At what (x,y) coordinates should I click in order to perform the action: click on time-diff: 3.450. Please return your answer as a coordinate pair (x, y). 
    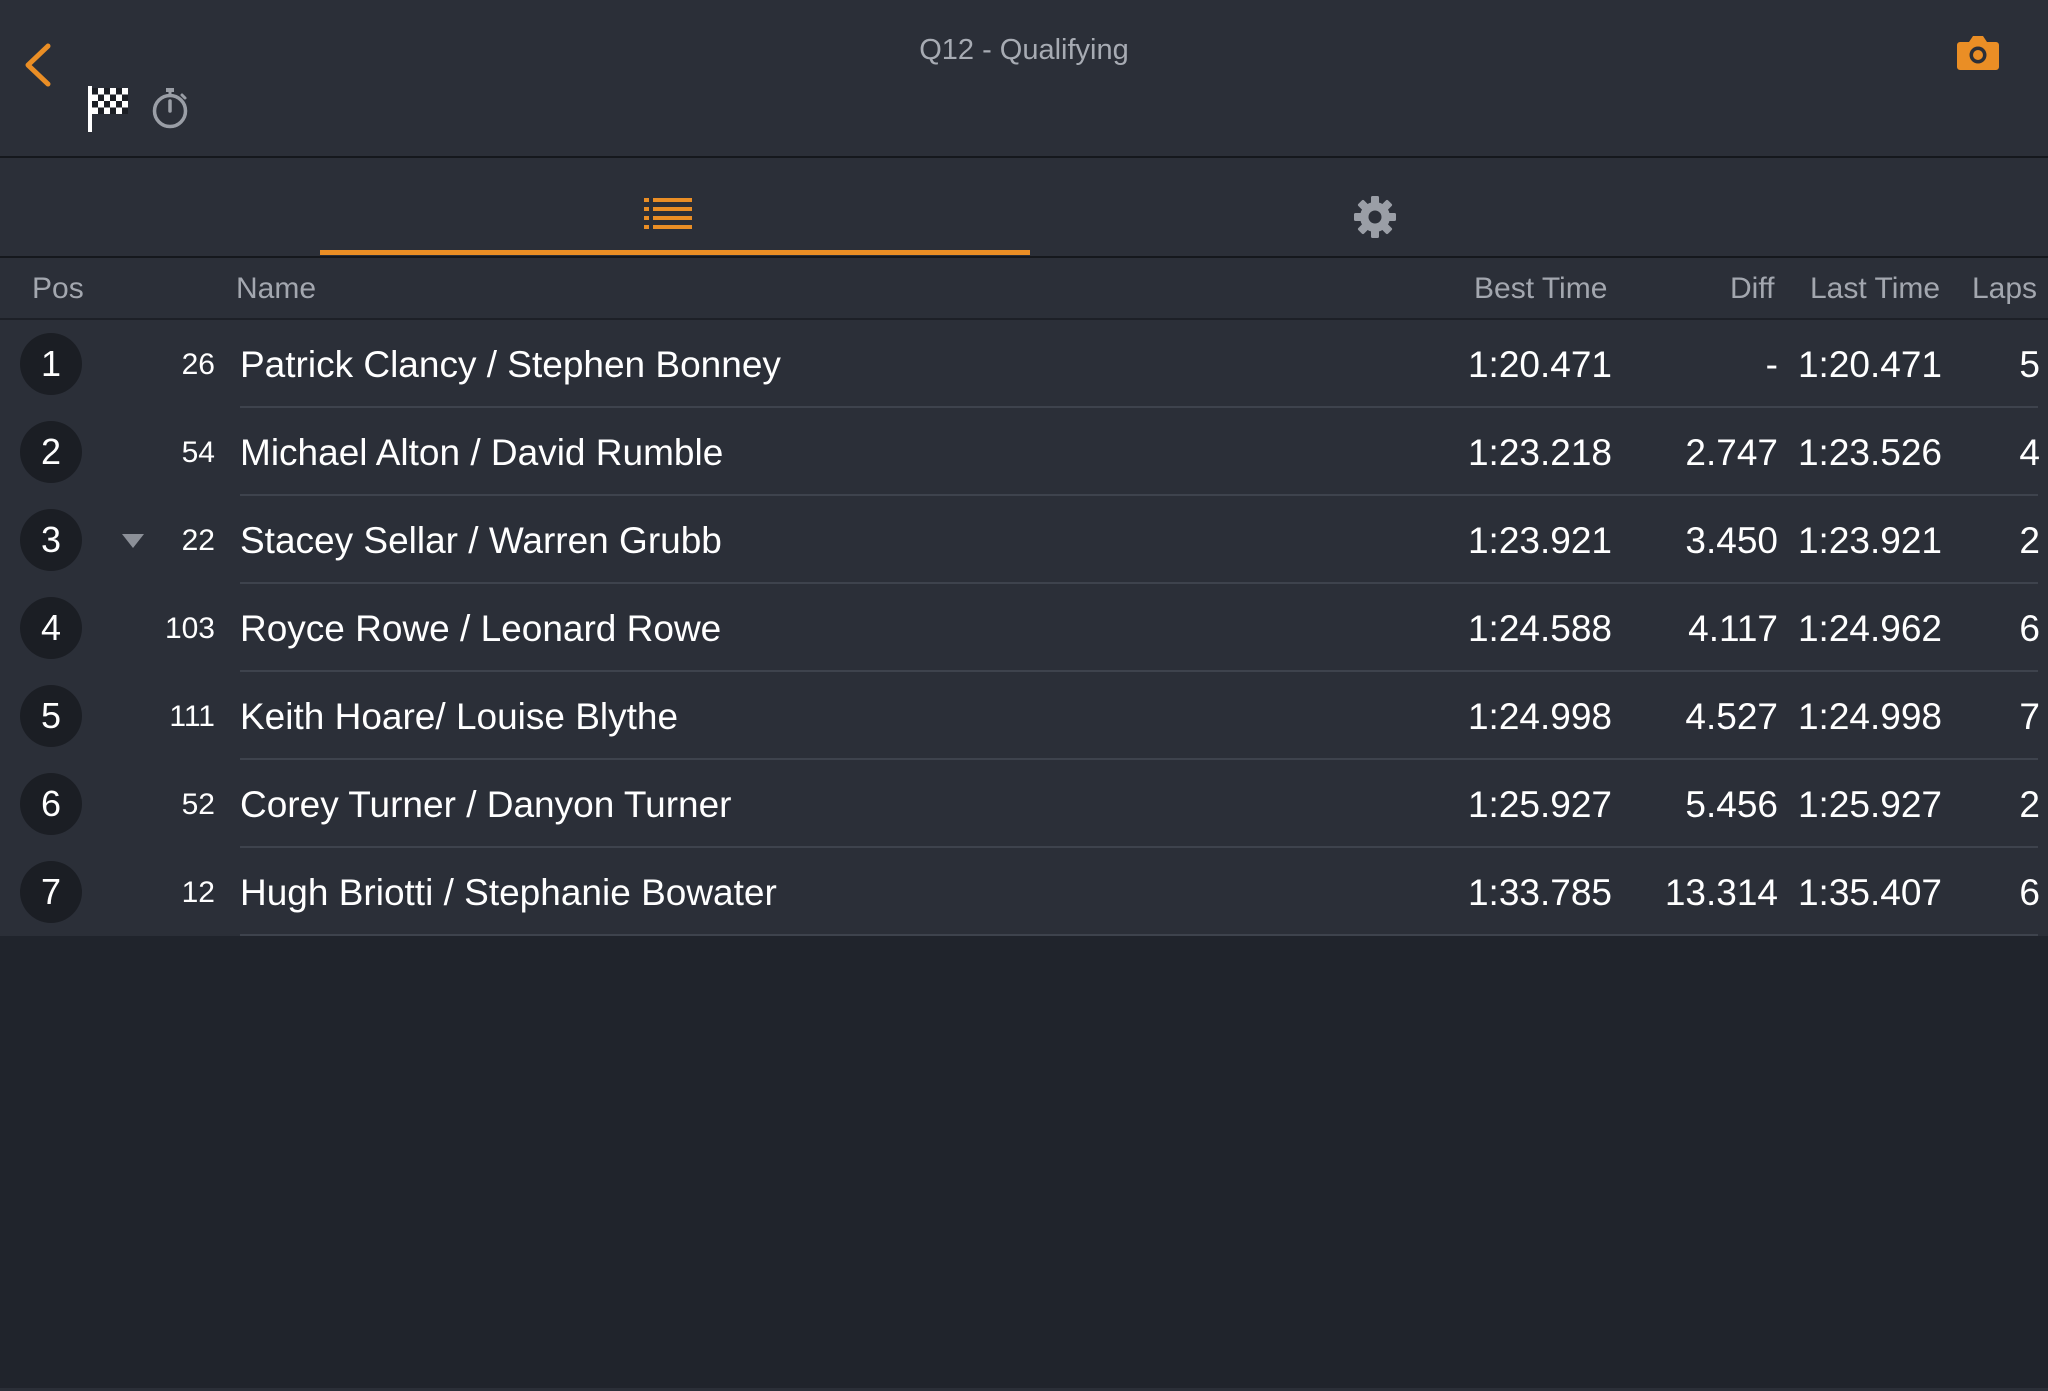
    Looking at the image, I should click on (1731, 540).